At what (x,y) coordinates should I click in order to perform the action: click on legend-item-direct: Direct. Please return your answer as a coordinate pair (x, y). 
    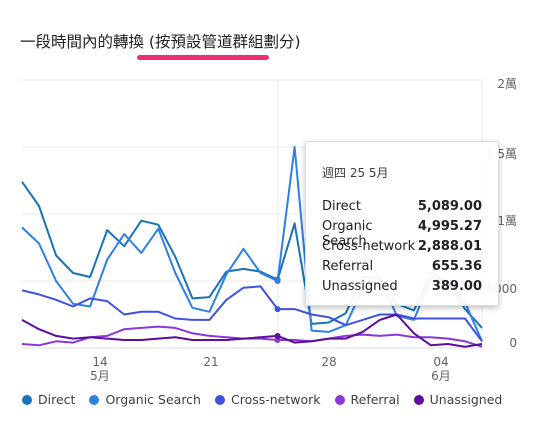
    Looking at the image, I should click on (48, 399).